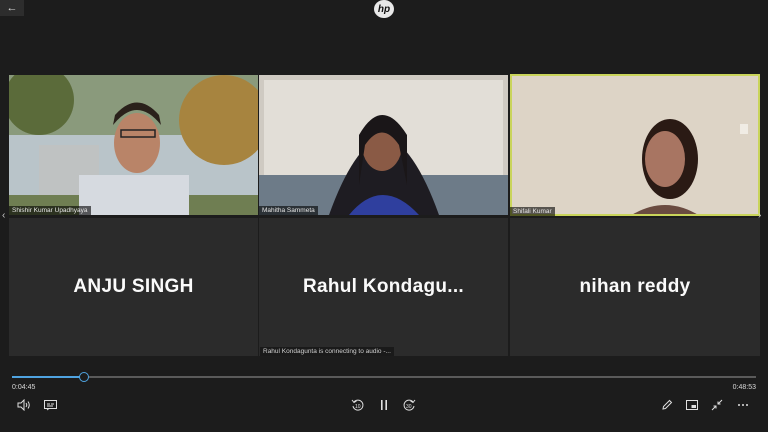  Describe the element at coordinates (3, 215) in the screenshot. I see `previous-page-arrow-icon: ‹` at that location.